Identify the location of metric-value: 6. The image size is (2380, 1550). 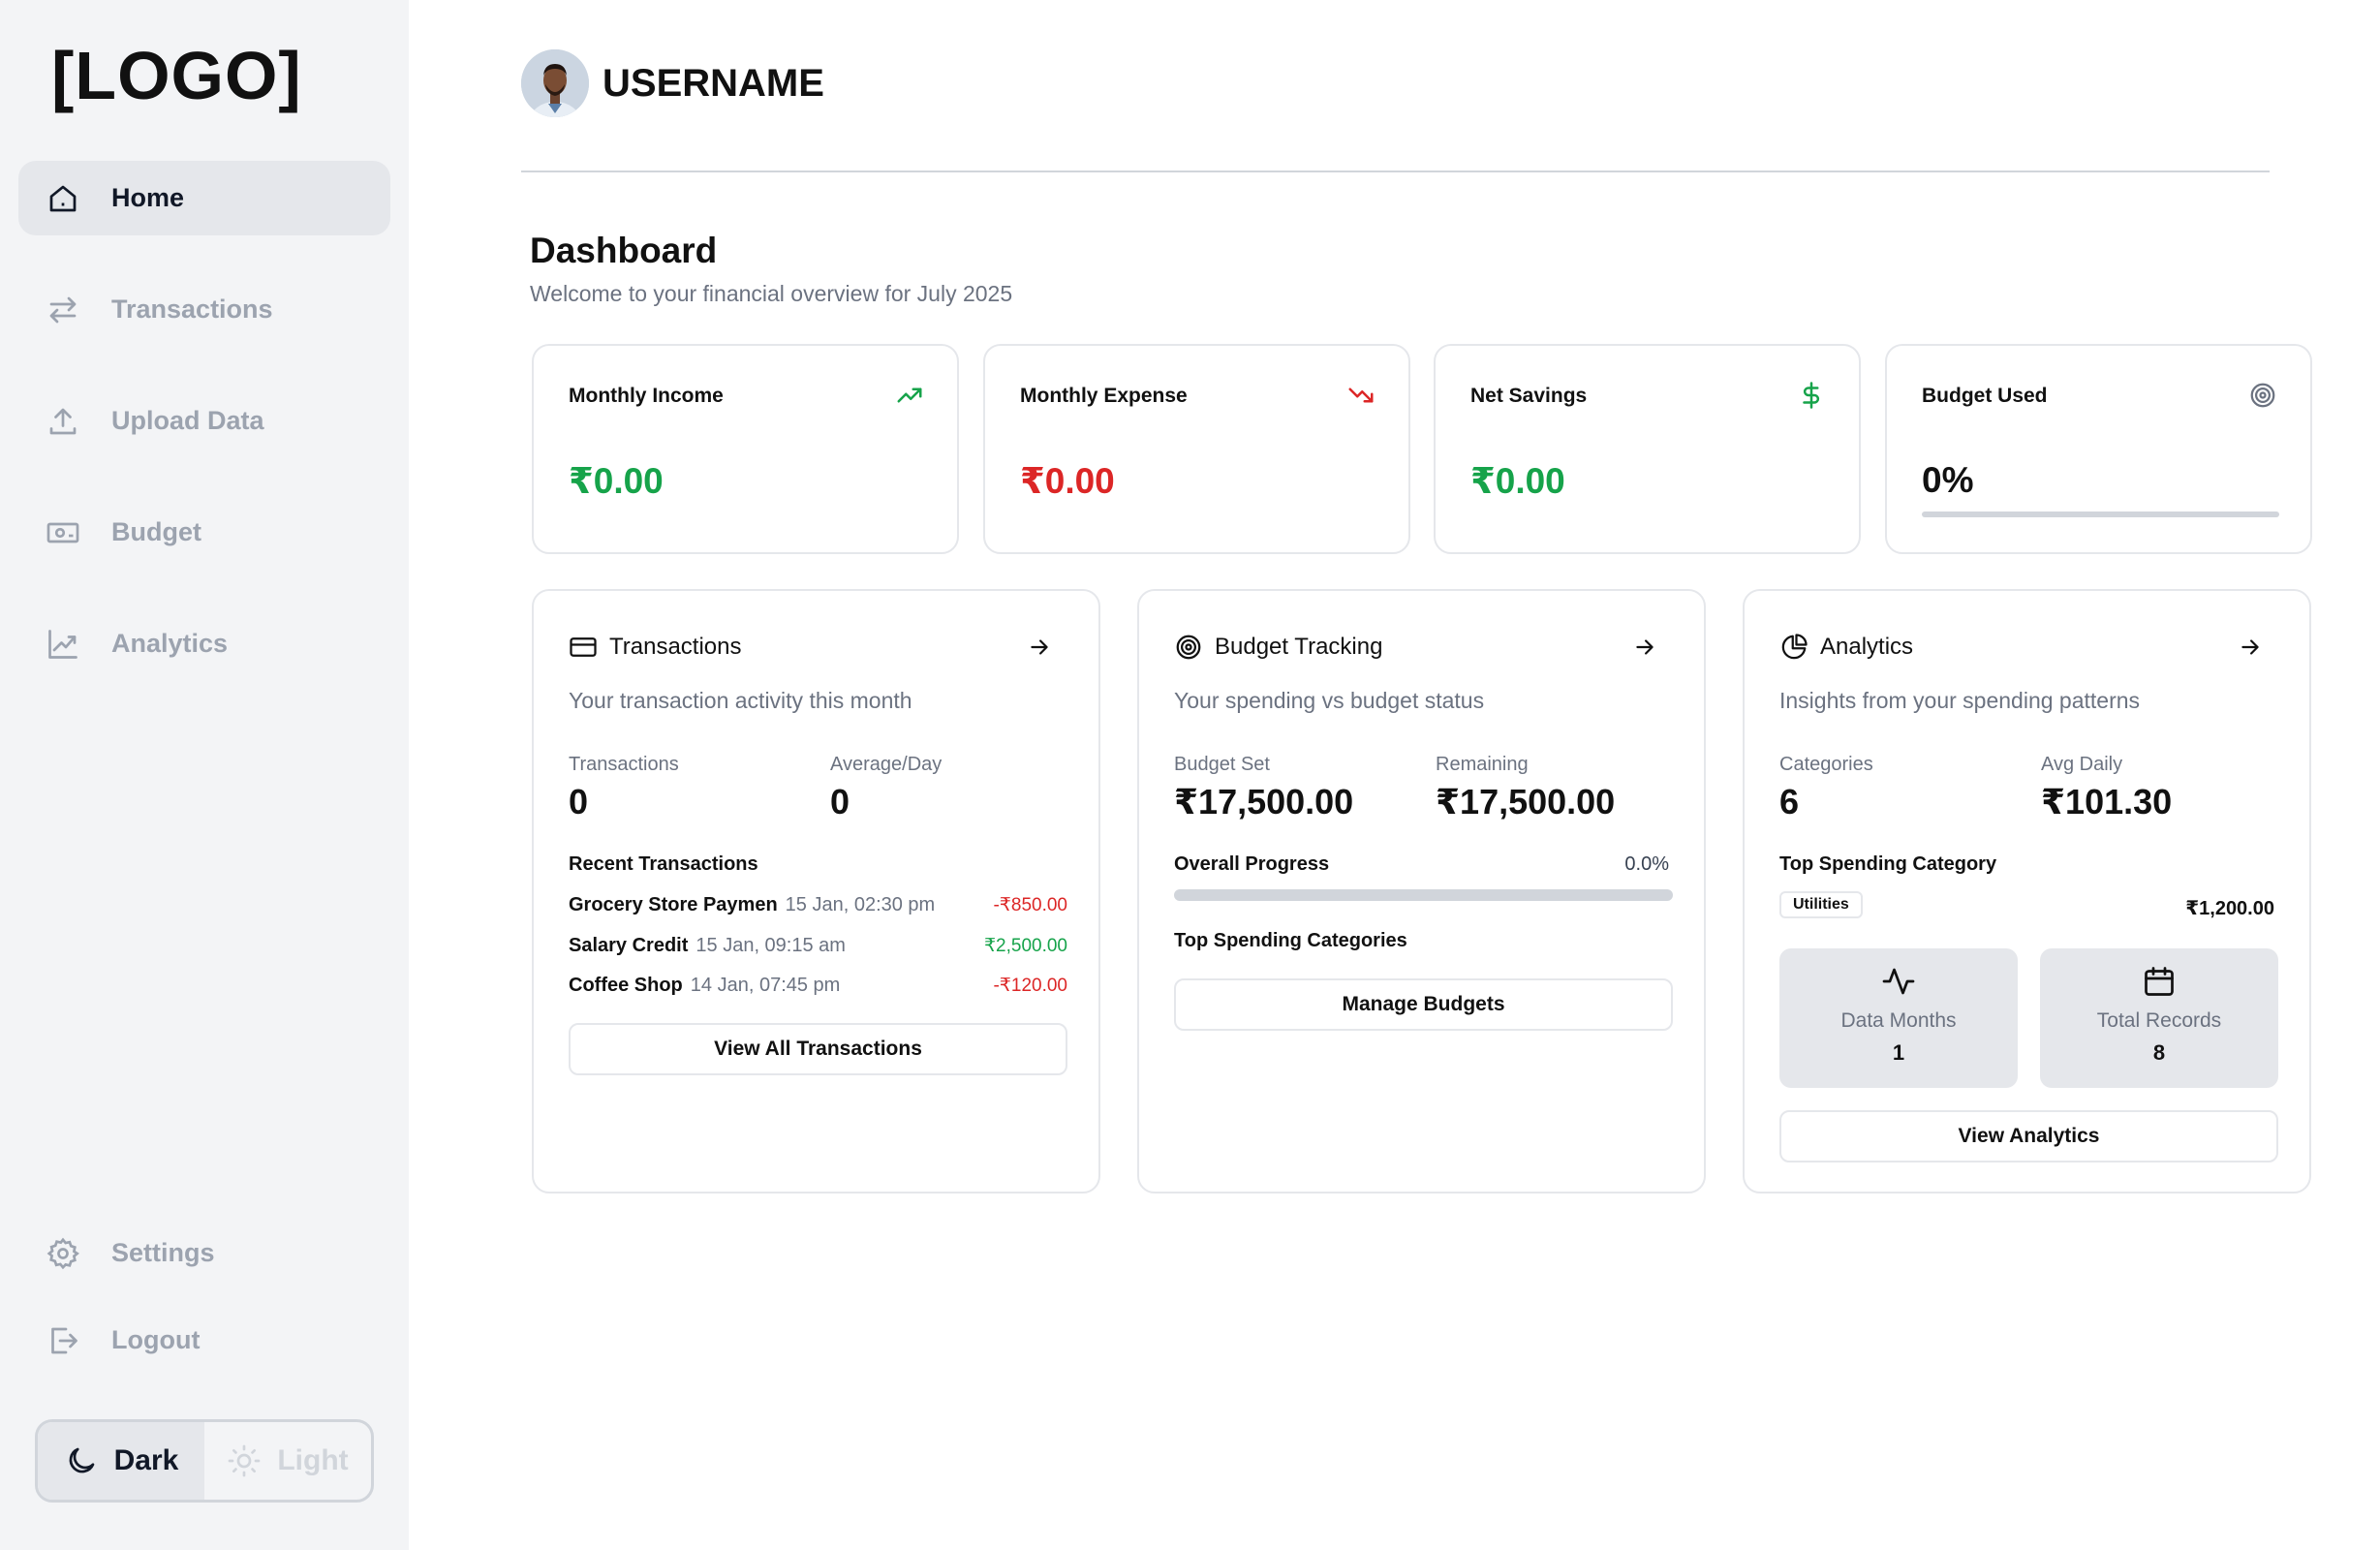
(1790, 802).